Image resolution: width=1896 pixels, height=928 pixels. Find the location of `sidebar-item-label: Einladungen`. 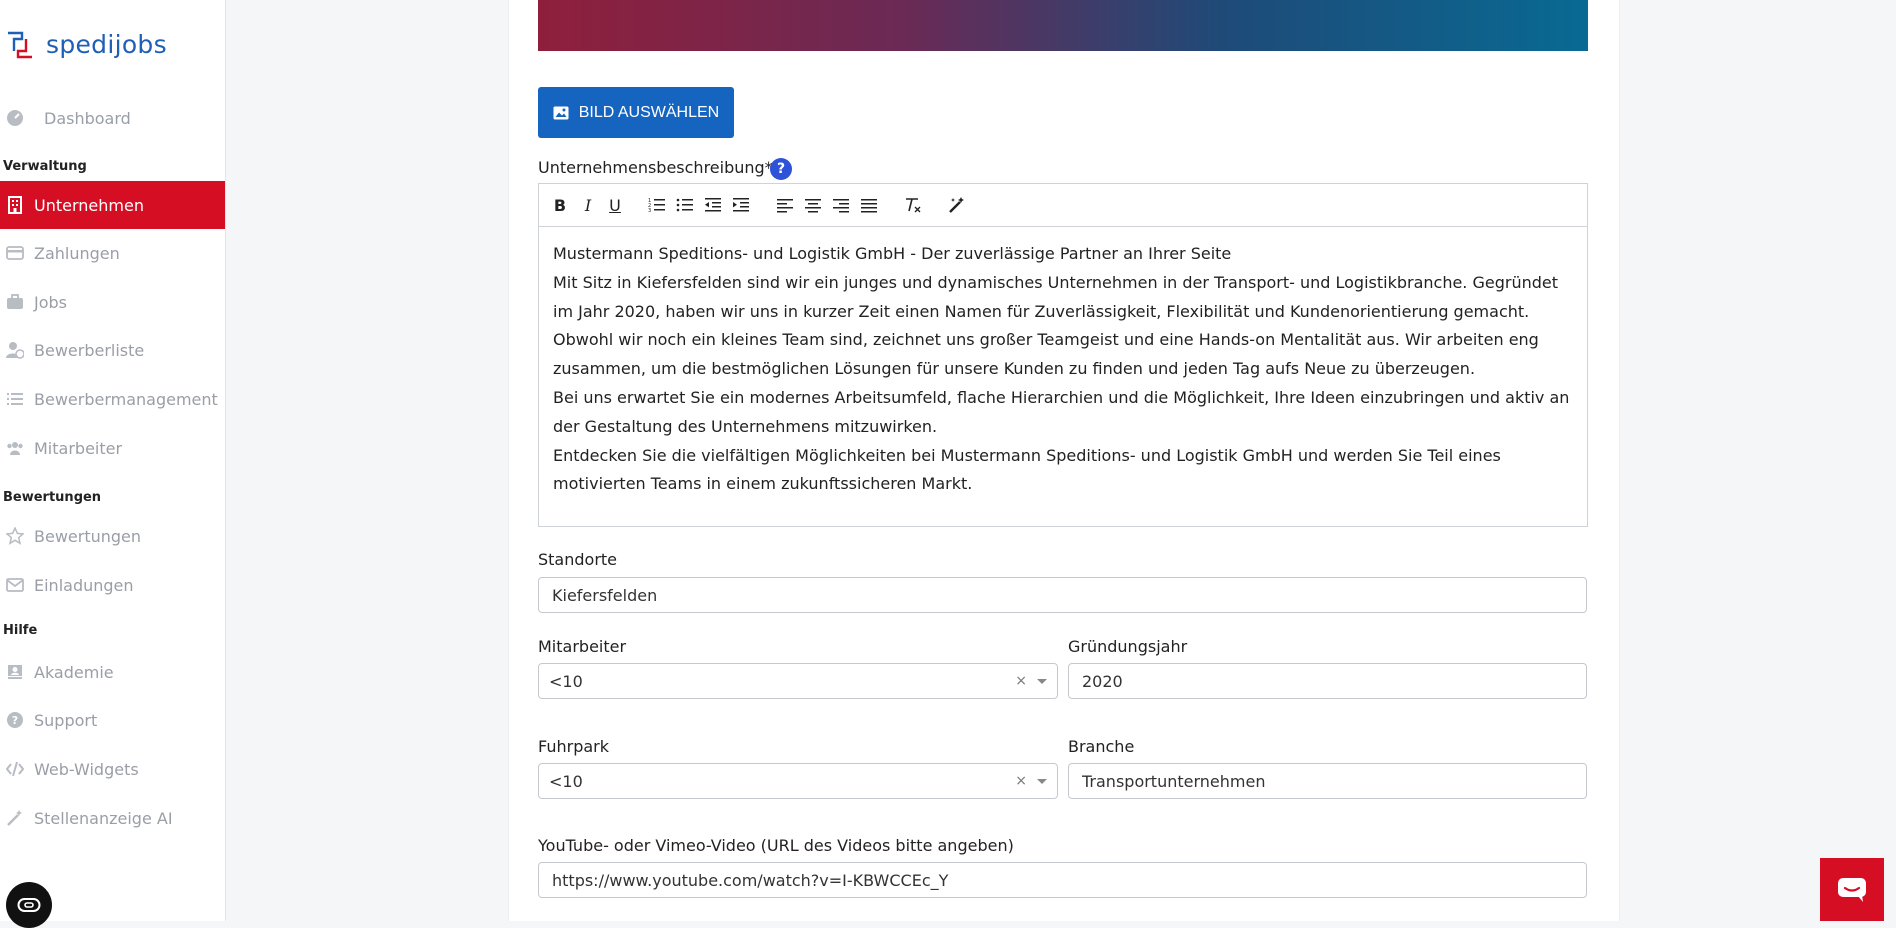

sidebar-item-label: Einladungen is located at coordinates (84, 585).